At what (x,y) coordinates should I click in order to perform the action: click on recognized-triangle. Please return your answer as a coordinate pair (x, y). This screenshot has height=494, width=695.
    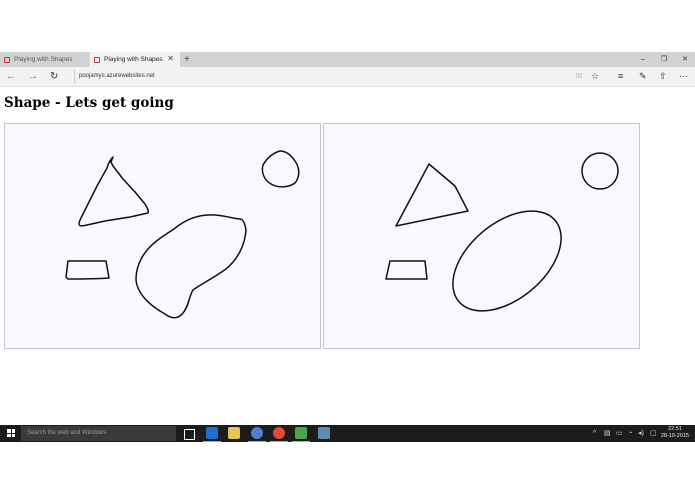
    Looking at the image, I should click on (432, 195).